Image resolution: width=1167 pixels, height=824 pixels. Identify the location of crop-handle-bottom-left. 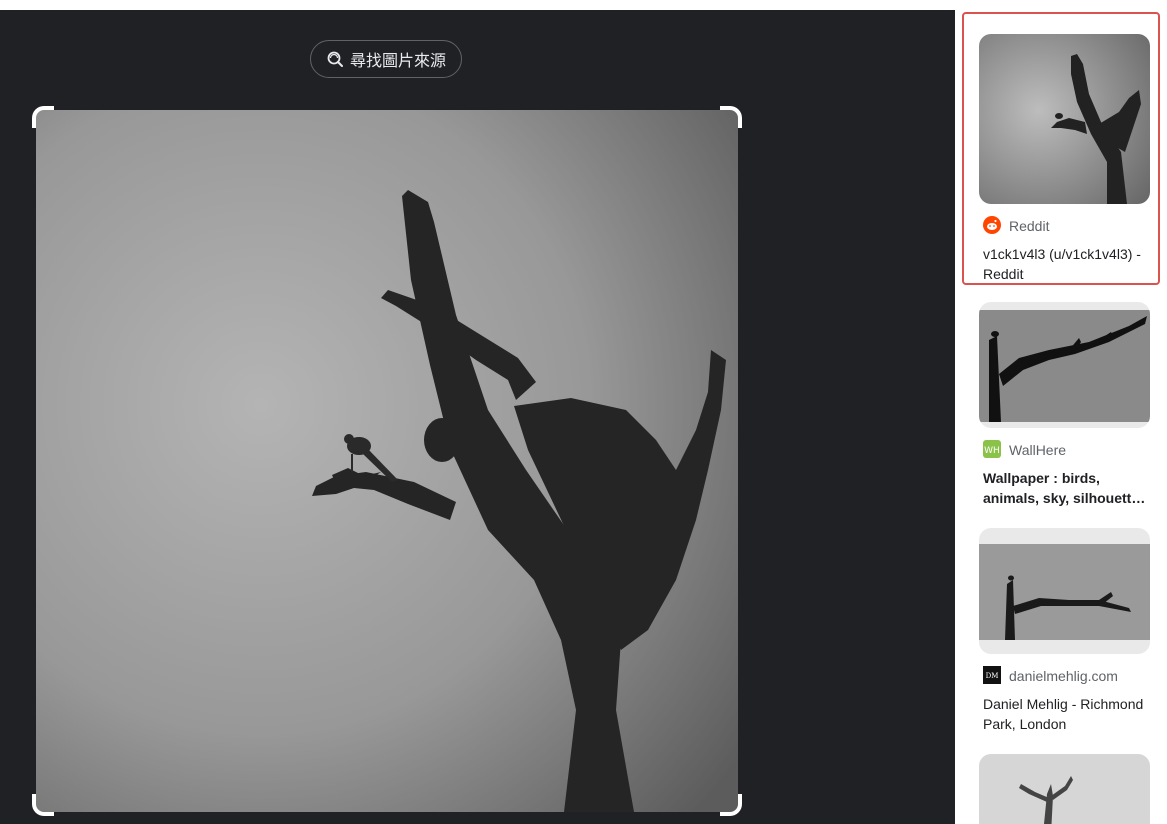
(43, 805).